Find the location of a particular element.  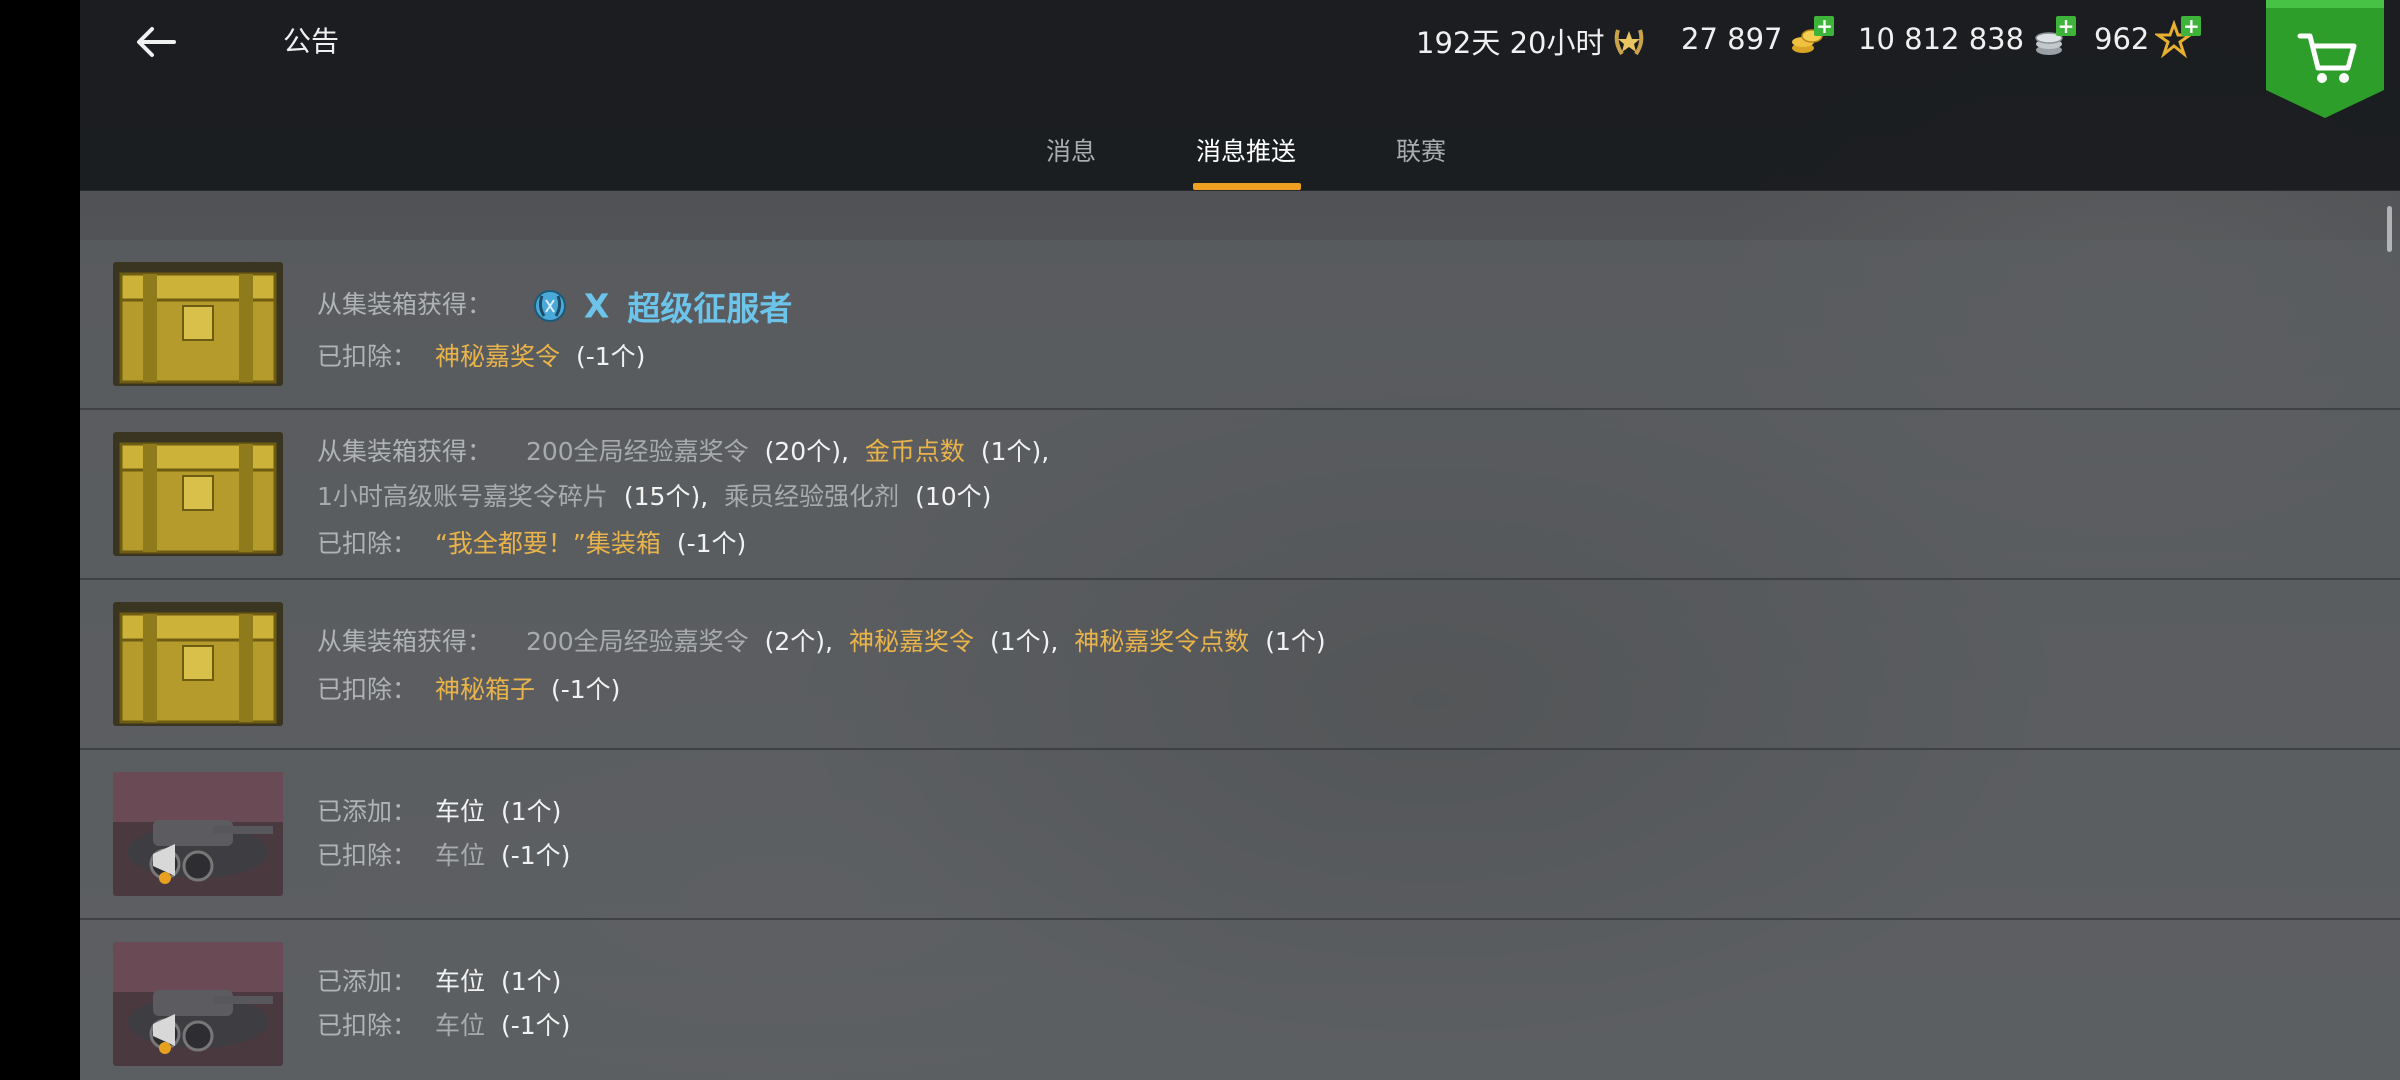

item-count: (15个), is located at coordinates (666, 496).